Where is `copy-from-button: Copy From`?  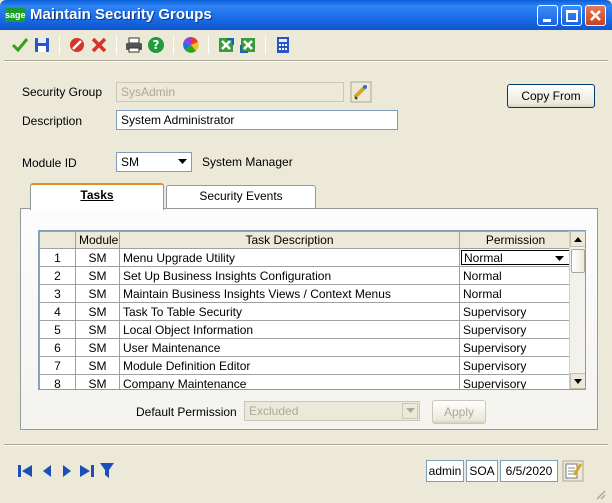 copy-from-button: Copy From is located at coordinates (551, 96).